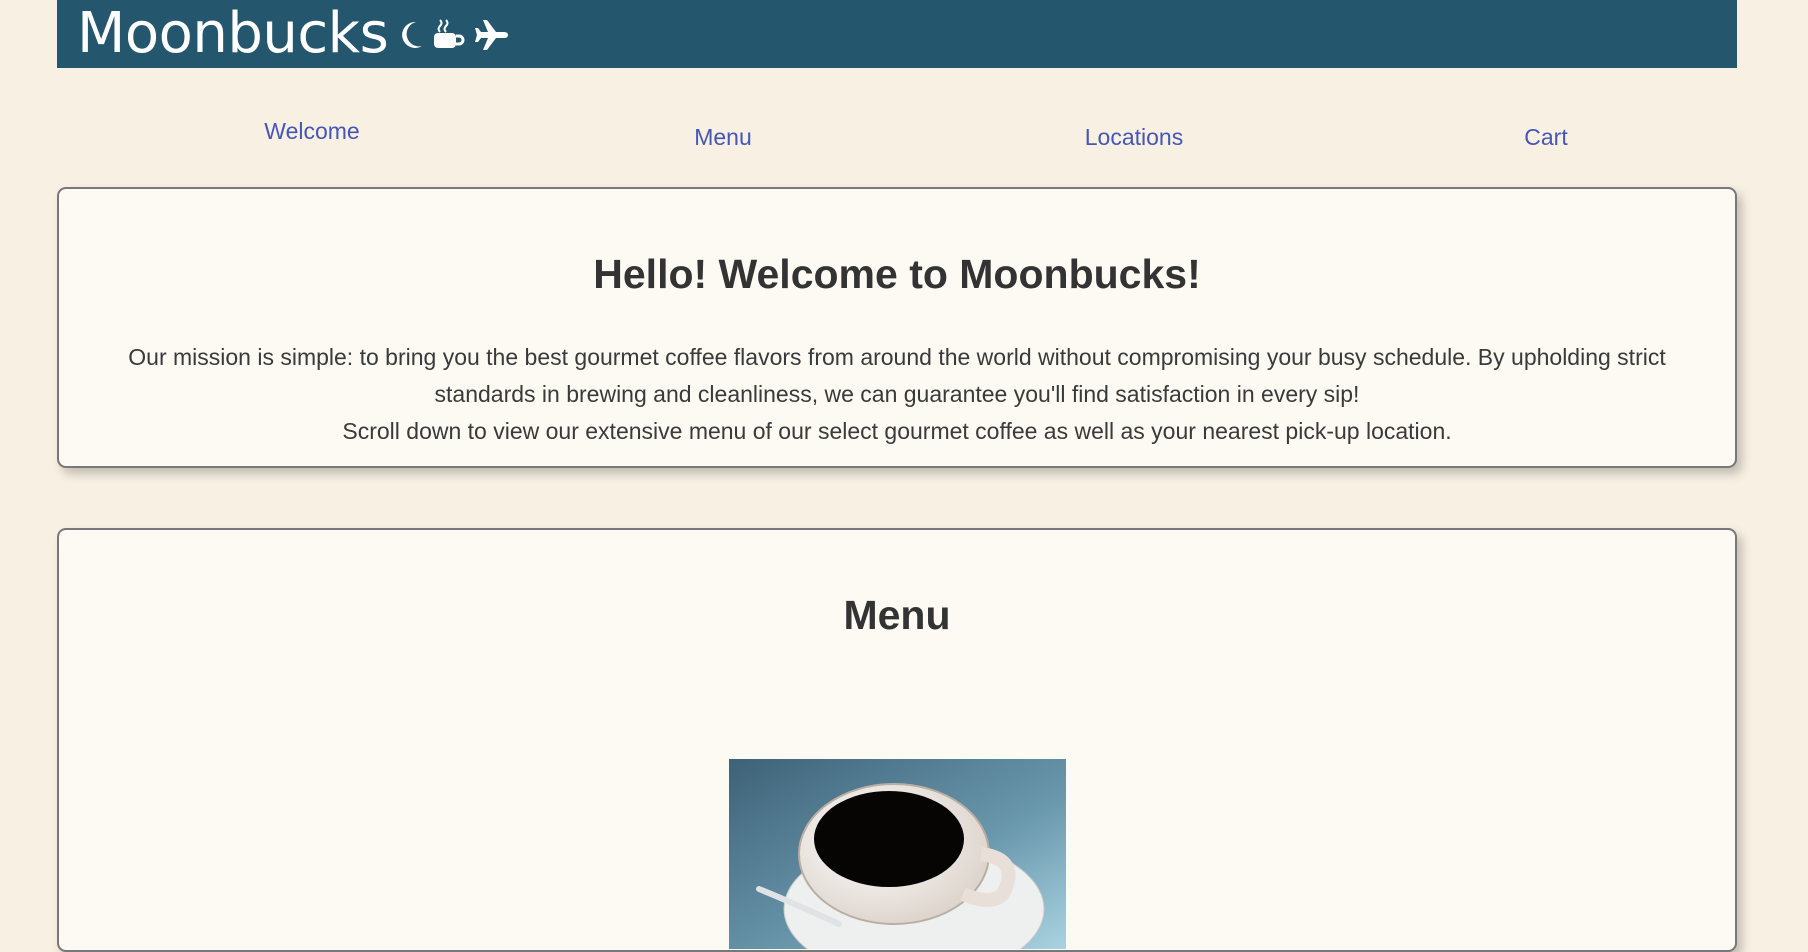  Describe the element at coordinates (897, 34) in the screenshot. I see `site-header: Moonbucks` at that location.